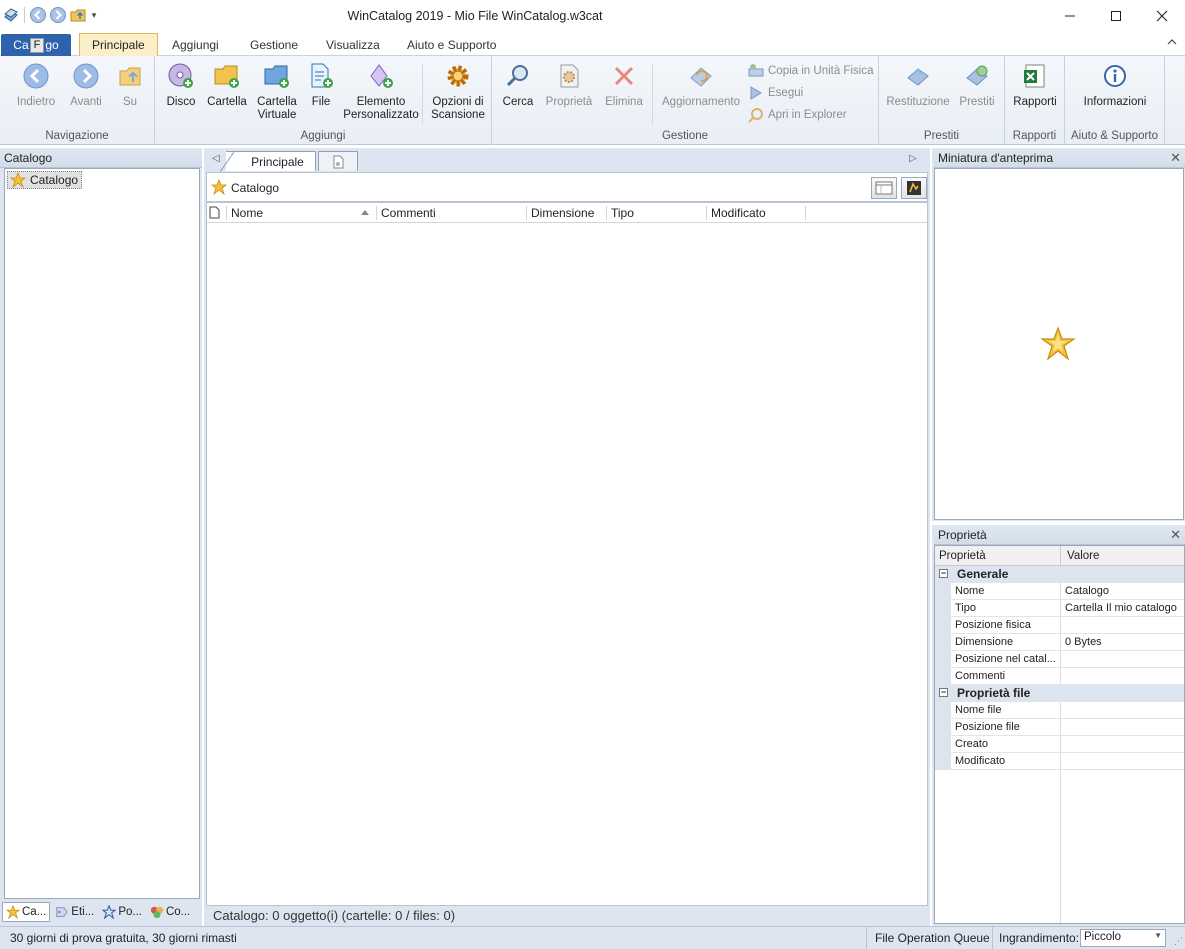  What do you see at coordinates (1059, 625) in the screenshot?
I see `property-row: Posizione fisica` at bounding box center [1059, 625].